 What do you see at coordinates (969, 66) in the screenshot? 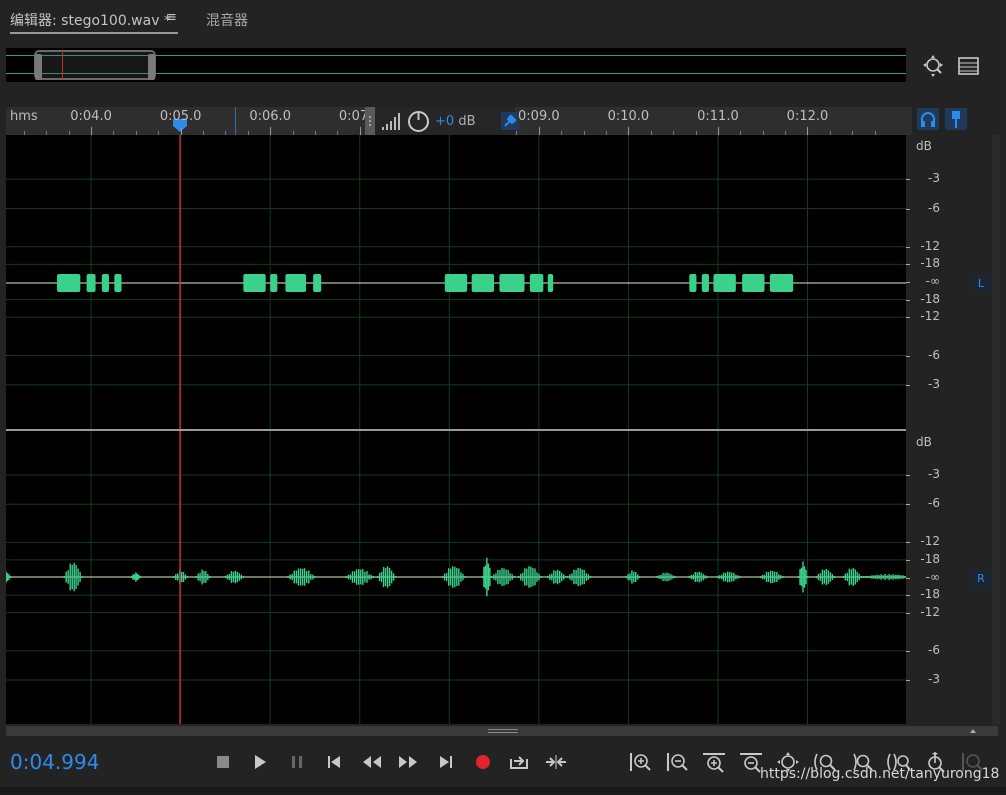
I see `spectral-view-icon` at bounding box center [969, 66].